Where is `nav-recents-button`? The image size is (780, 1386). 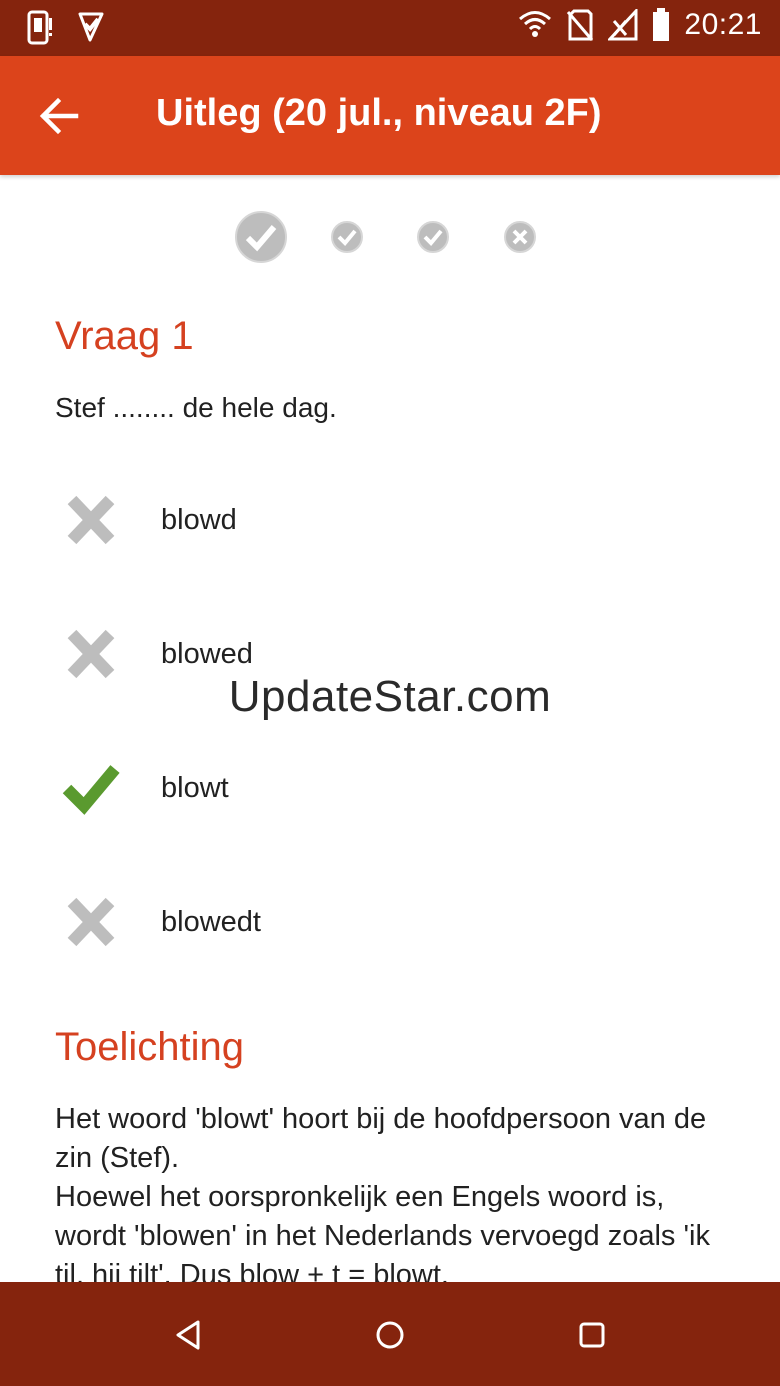 nav-recents-button is located at coordinates (592, 1335).